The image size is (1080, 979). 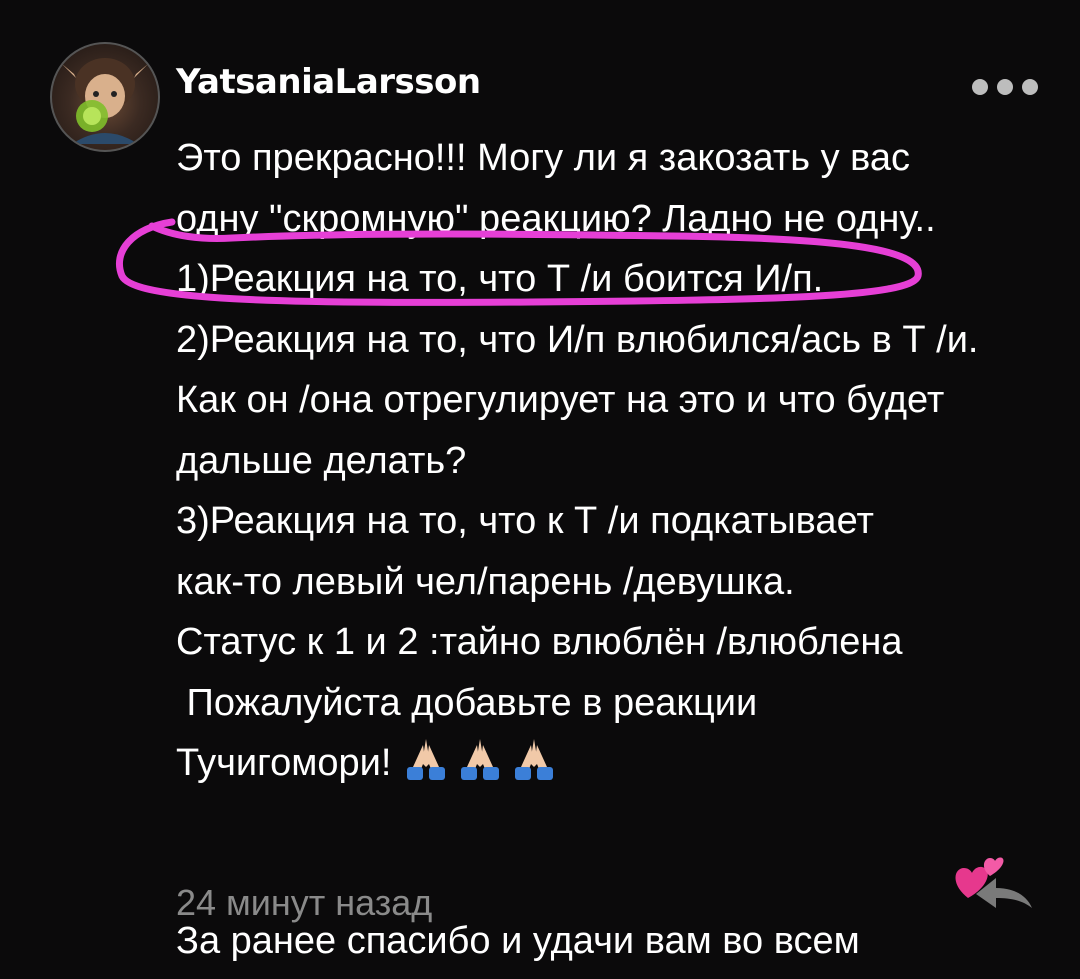 I want to click on comment-line: дальше делать?, so click(x=616, y=461).